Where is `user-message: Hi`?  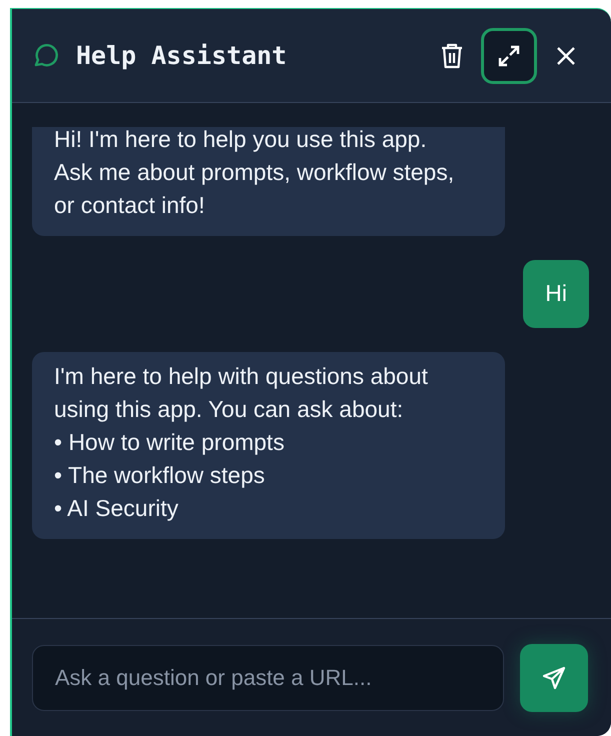 user-message: Hi is located at coordinates (556, 294).